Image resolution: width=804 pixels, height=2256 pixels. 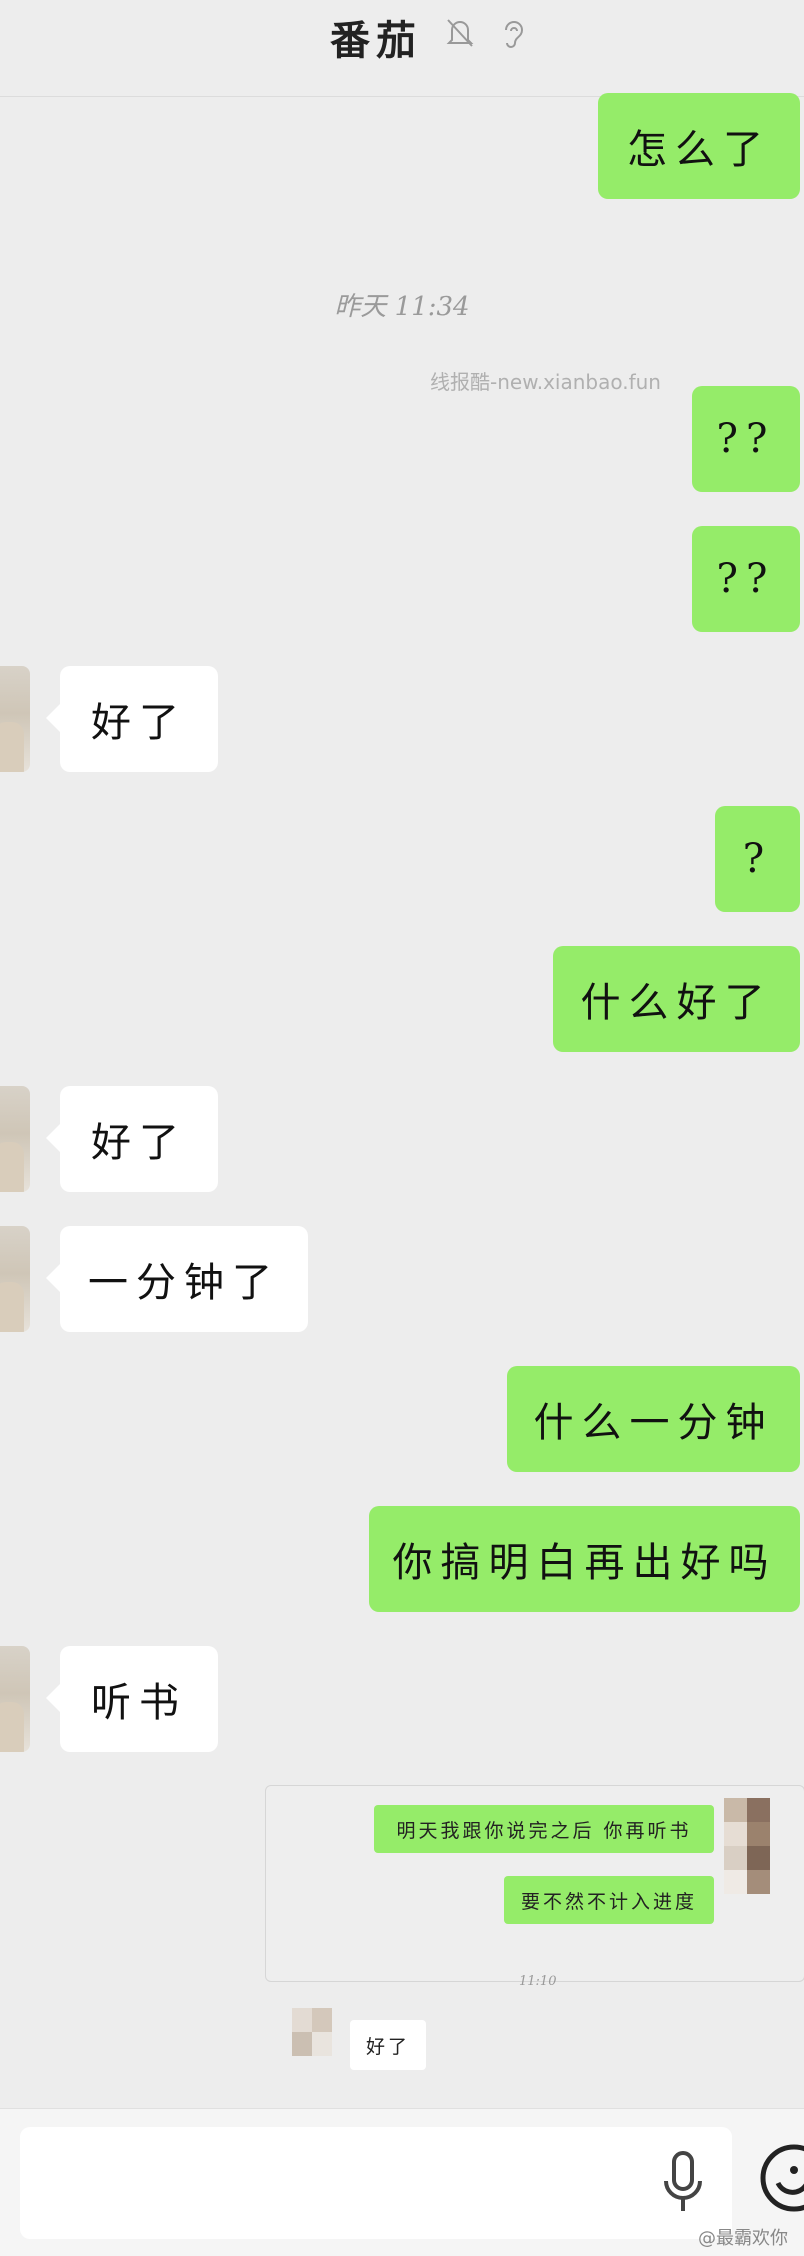 What do you see at coordinates (609, 1900) in the screenshot?
I see `embedded-message-outgoing: 要不然不计入进度` at bounding box center [609, 1900].